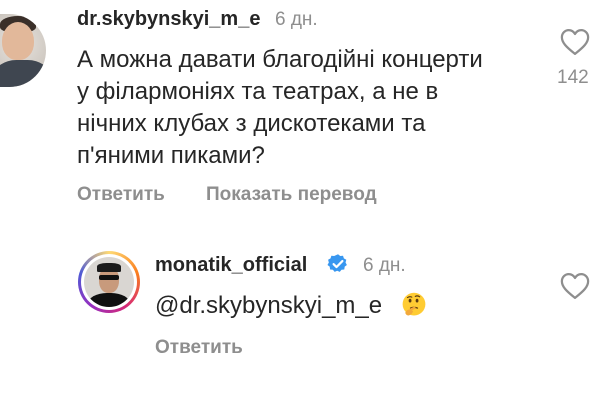  I want to click on comment-text-line: у філармоніях та театрах, а не в, so click(258, 91).